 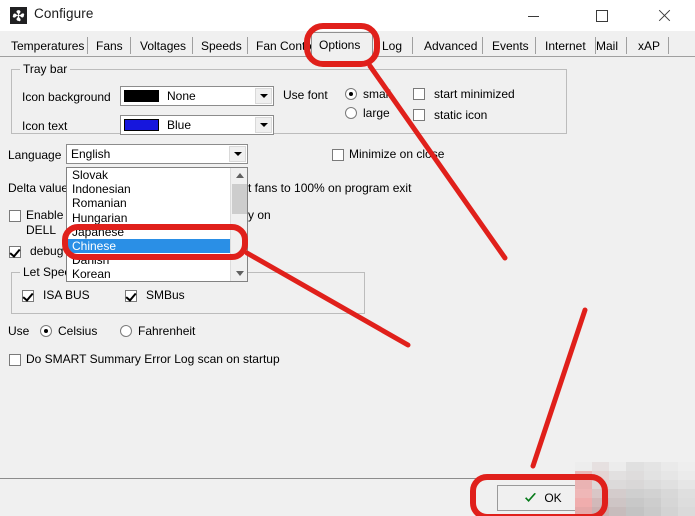 What do you see at coordinates (376, 113) in the screenshot?
I see `font-large-label: large` at bounding box center [376, 113].